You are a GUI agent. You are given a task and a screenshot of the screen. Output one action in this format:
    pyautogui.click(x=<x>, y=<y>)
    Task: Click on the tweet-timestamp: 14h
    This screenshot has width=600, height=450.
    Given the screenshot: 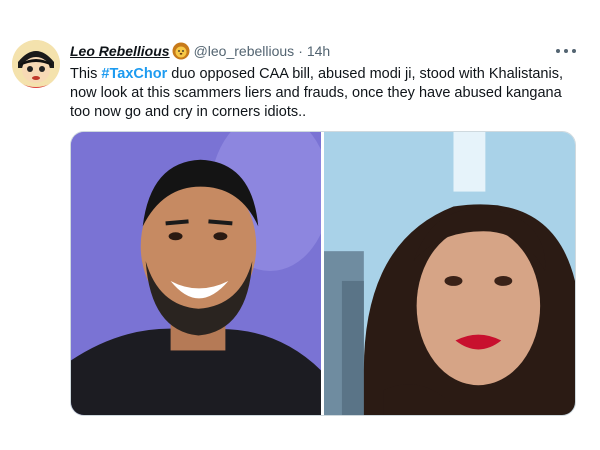 What is the action you would take?
    pyautogui.click(x=318, y=51)
    